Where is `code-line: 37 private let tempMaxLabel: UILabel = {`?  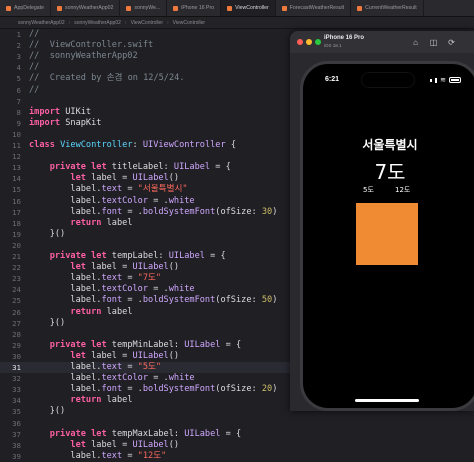
code-line: 37 private let tempMaxLabel: UILabel = { is located at coordinates (237, 434).